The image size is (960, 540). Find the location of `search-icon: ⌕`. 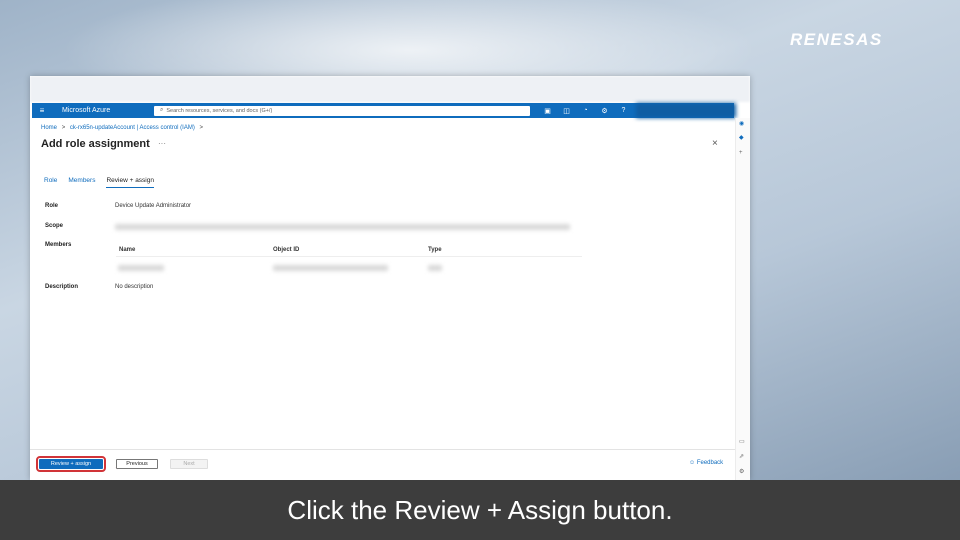

search-icon: ⌕ is located at coordinates (162, 110).